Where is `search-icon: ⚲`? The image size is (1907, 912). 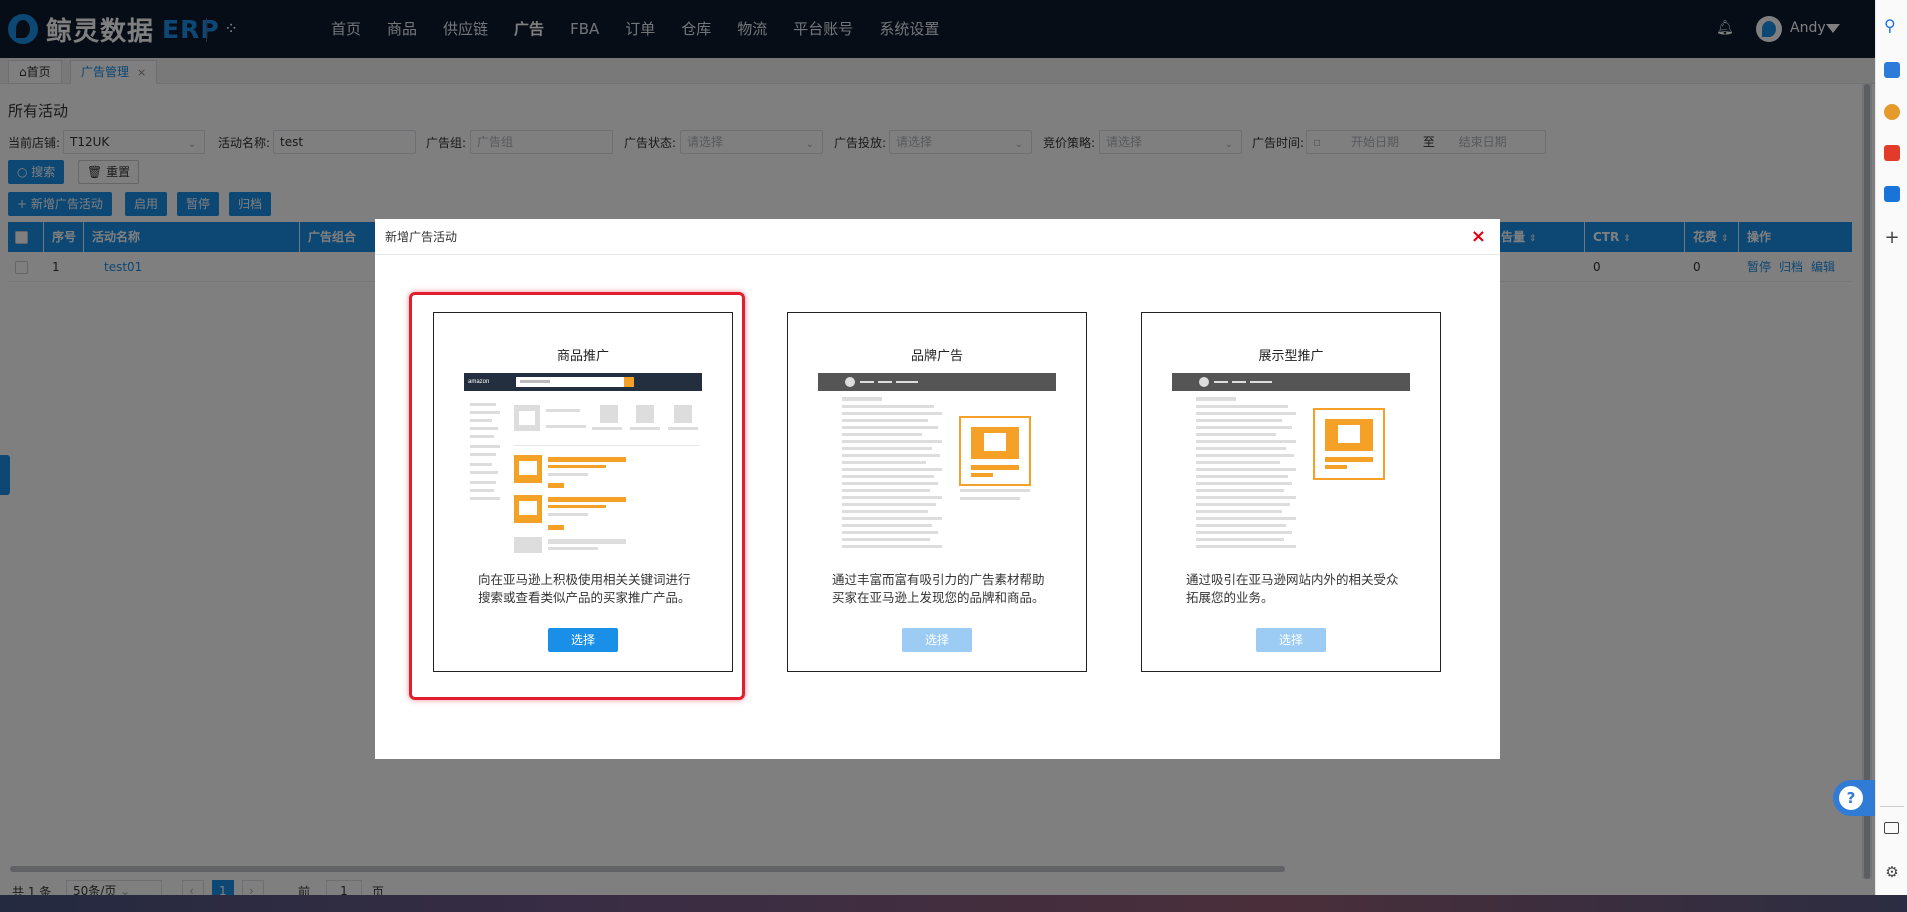
search-icon: ⚲ is located at coordinates (1892, 26).